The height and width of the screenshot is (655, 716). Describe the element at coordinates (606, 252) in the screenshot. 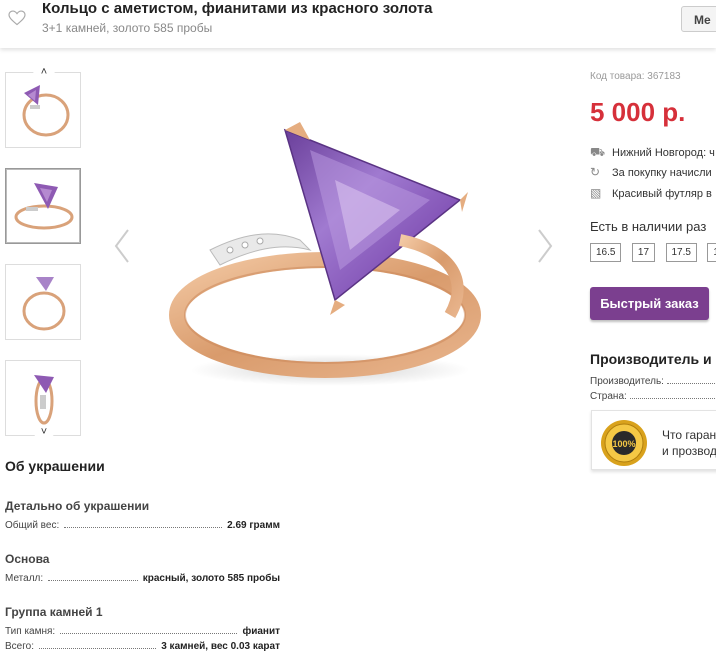

I see `size-option: 16.5` at that location.